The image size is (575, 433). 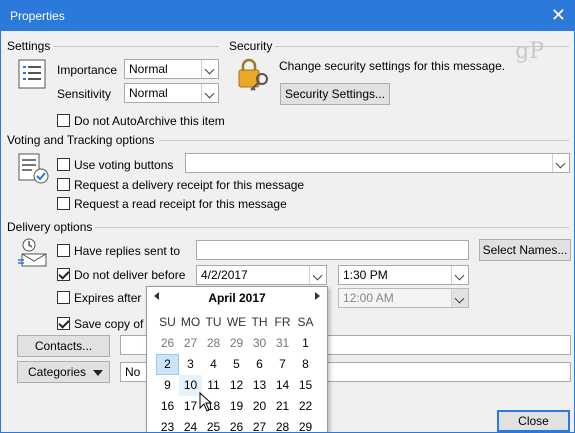 What do you see at coordinates (213, 364) in the screenshot?
I see `calendar-day: 4` at bounding box center [213, 364].